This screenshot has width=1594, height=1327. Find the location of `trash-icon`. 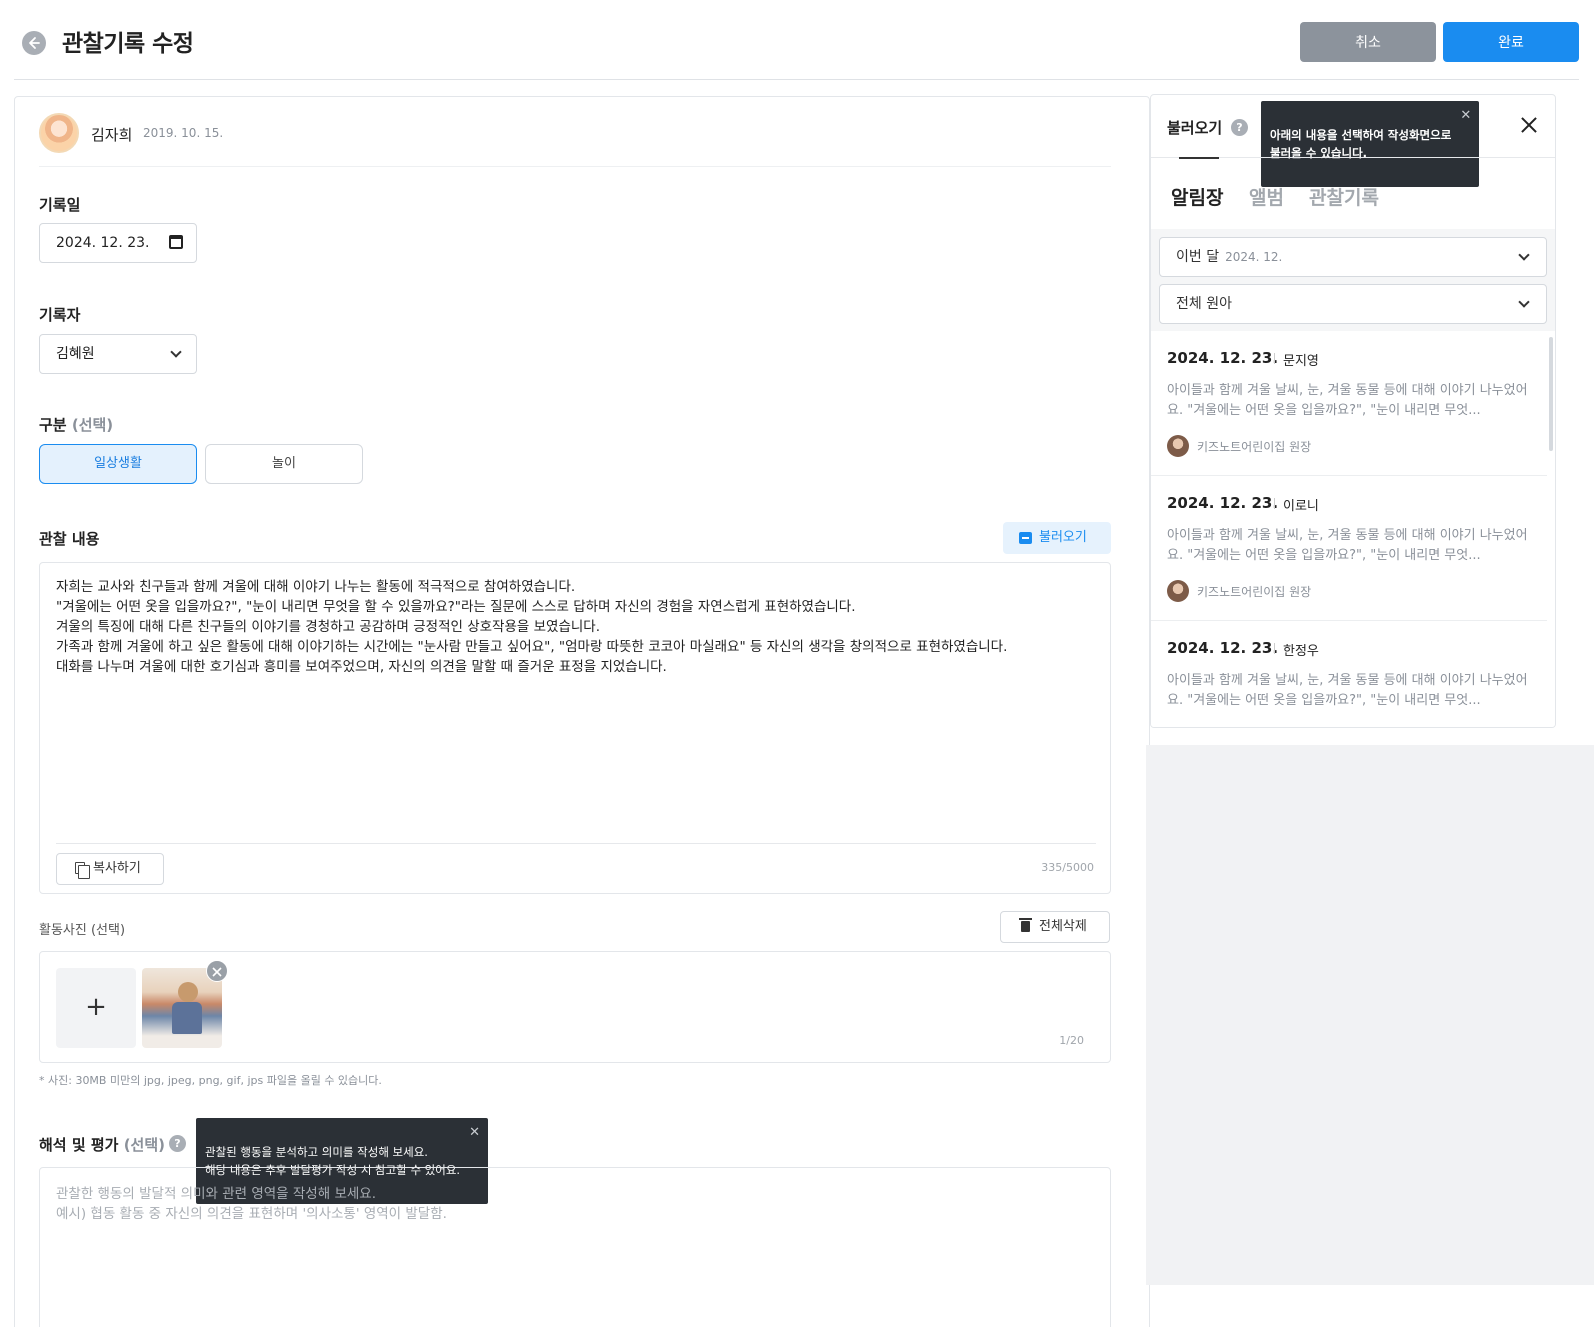

trash-icon is located at coordinates (1025, 925).